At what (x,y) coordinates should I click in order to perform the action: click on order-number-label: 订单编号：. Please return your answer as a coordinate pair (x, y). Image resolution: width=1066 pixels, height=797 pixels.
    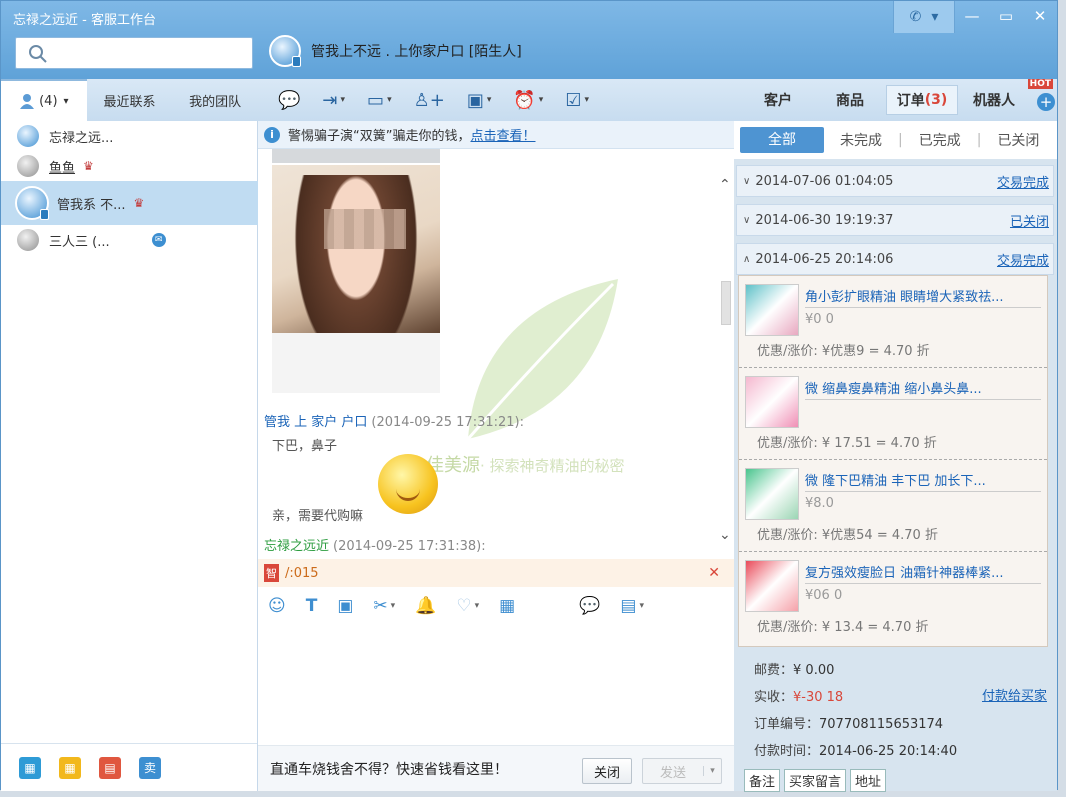
    Looking at the image, I should click on (787, 724).